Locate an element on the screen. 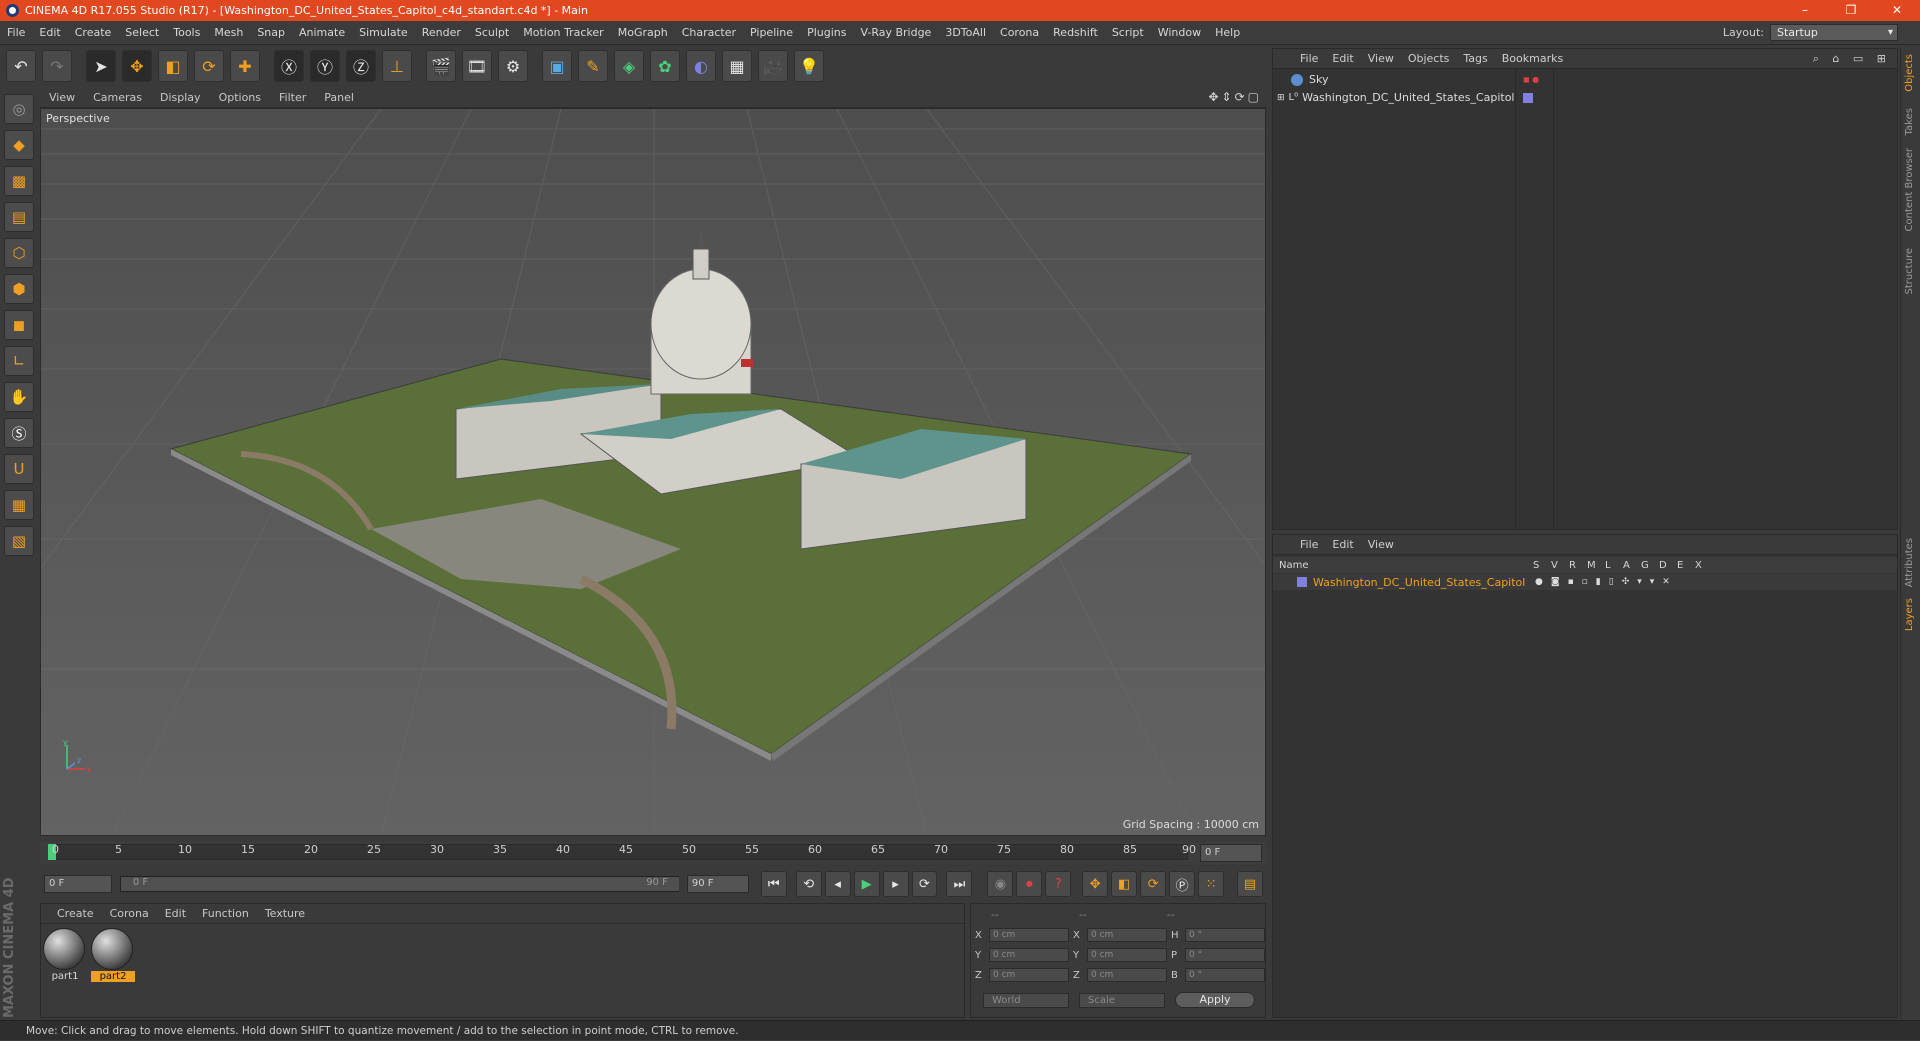  layout-dropdown: Startup is located at coordinates (1834, 32).